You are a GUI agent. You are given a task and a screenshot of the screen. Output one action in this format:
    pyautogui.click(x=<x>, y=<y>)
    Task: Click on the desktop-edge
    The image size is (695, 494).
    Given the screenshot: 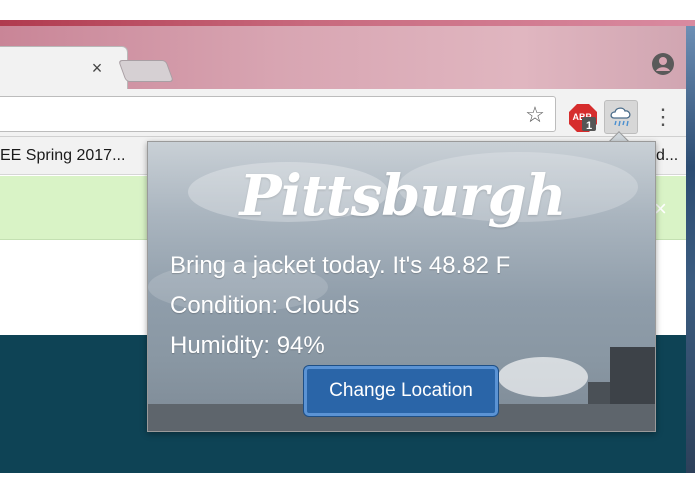 What is the action you would take?
    pyautogui.click(x=690, y=260)
    